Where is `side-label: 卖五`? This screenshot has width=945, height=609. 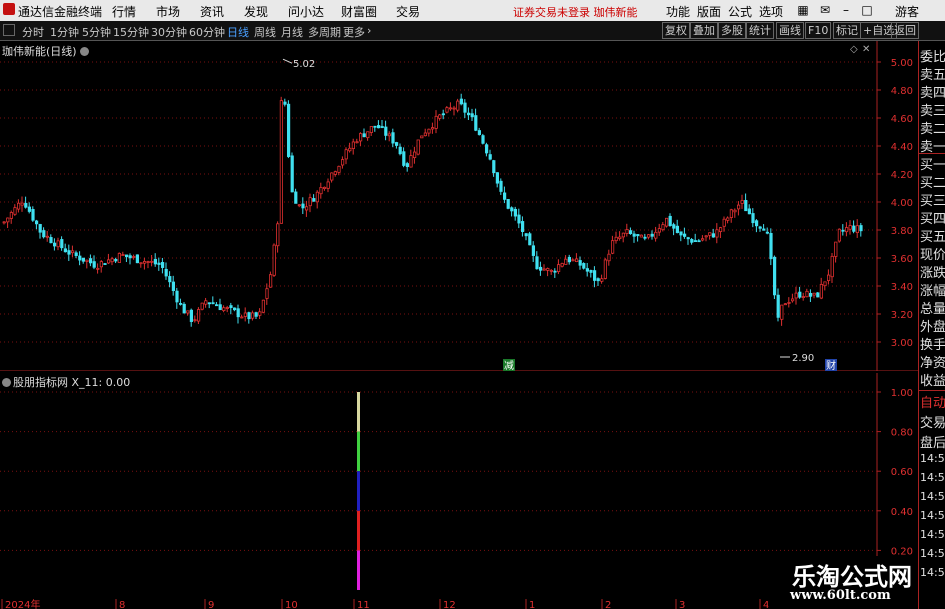 side-label: 卖五 is located at coordinates (932, 75).